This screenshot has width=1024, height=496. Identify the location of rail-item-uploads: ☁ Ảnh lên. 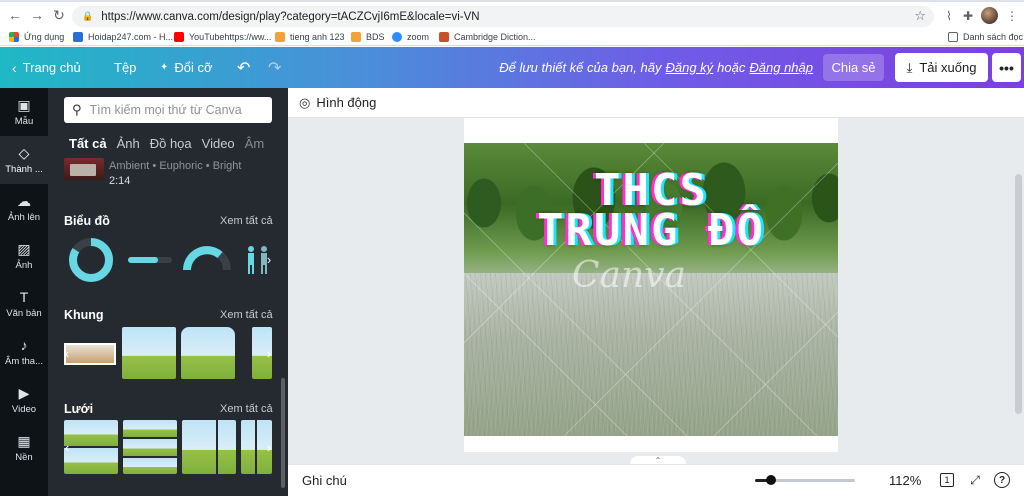
(24, 208).